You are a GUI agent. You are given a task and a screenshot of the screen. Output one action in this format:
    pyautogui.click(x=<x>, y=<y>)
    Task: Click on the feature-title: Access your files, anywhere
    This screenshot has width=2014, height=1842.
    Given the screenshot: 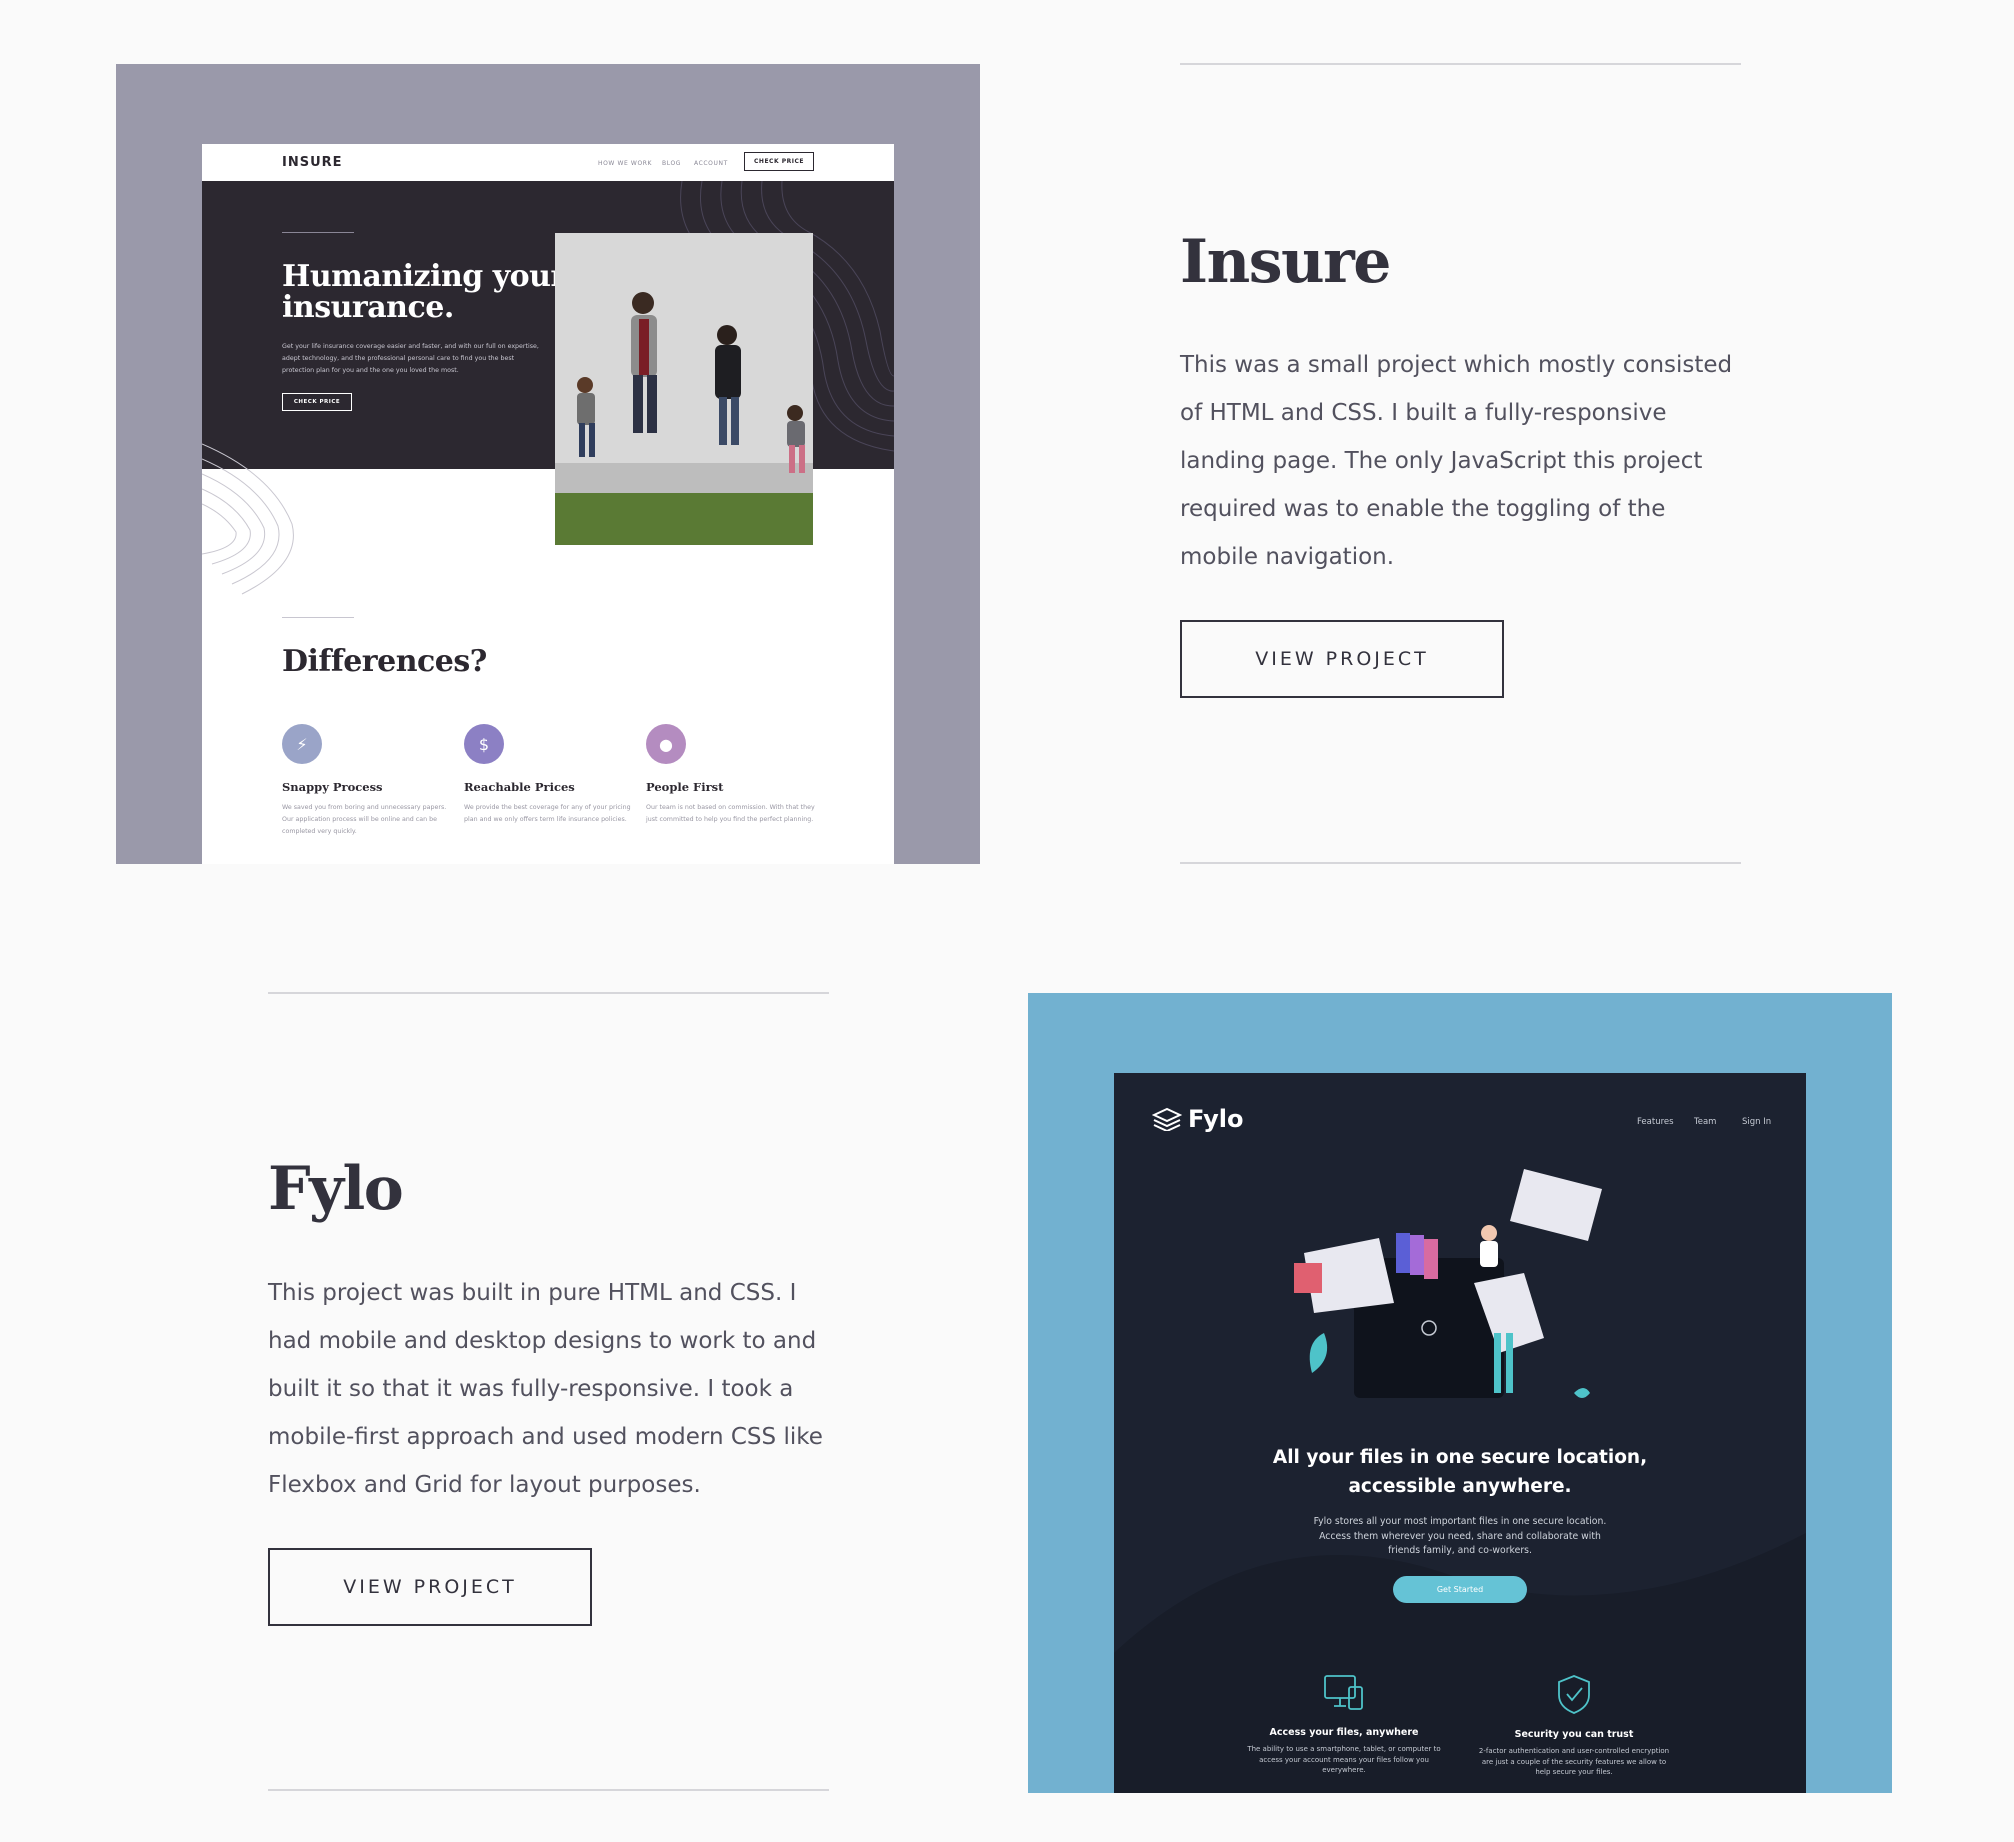 What is the action you would take?
    pyautogui.click(x=1344, y=1732)
    